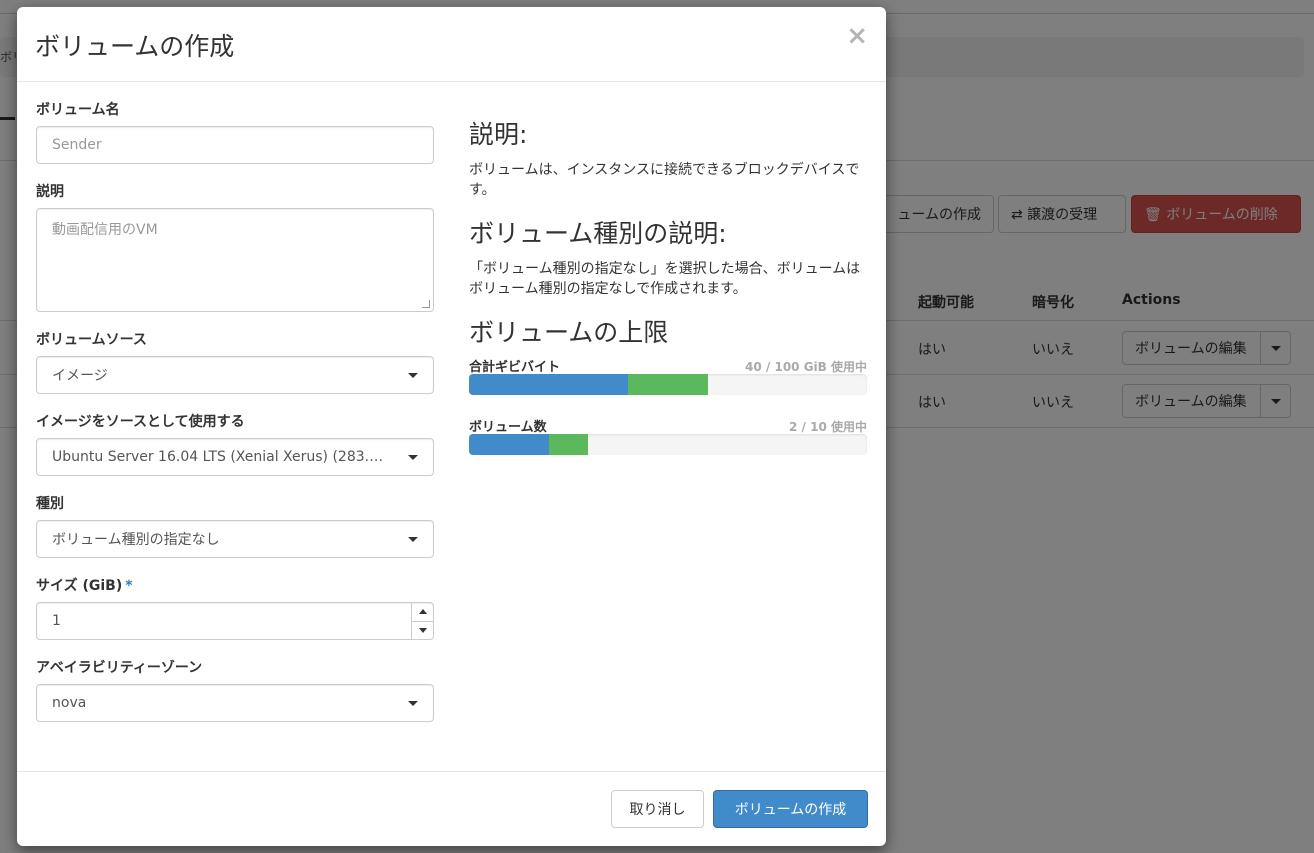 The image size is (1314, 853). Describe the element at coordinates (549, 384) in the screenshot. I see `gigabytes-used-bar` at that location.